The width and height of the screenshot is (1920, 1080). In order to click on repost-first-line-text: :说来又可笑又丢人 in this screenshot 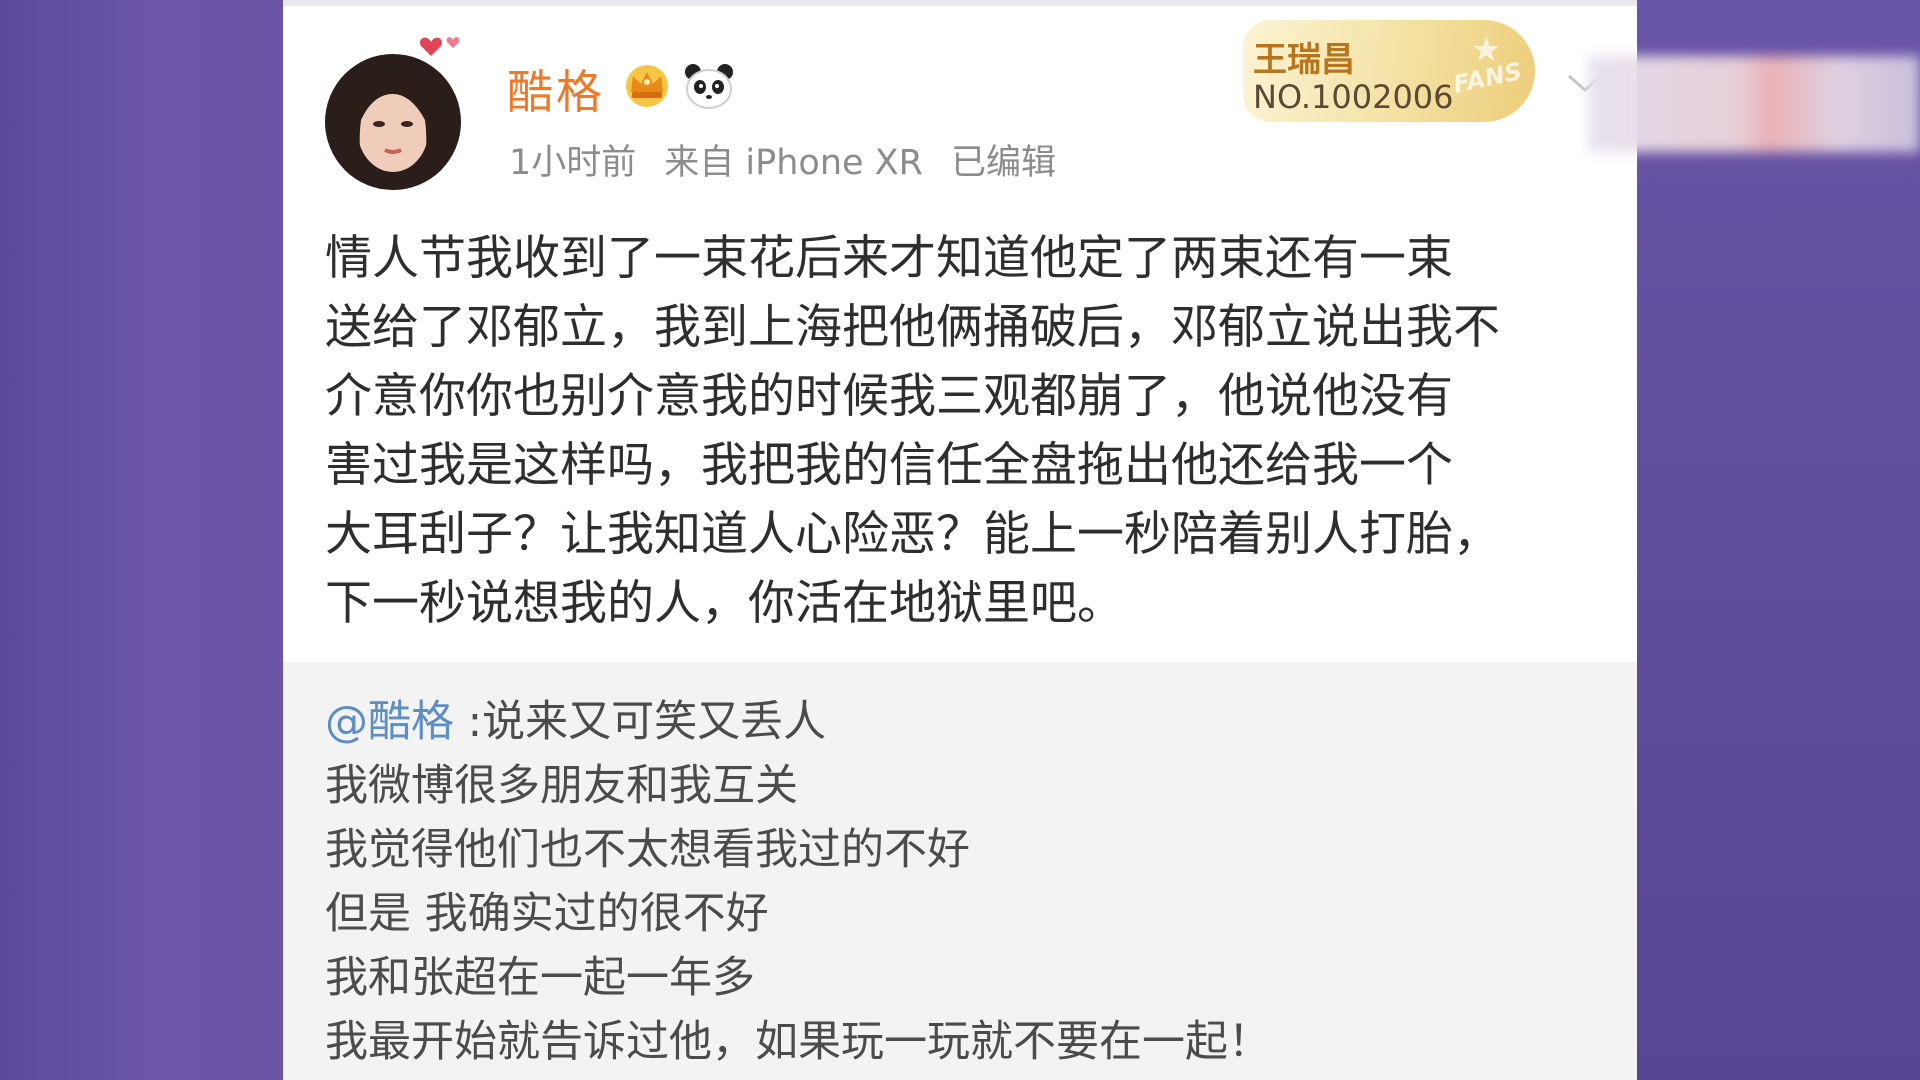, I will do `click(640, 722)`.